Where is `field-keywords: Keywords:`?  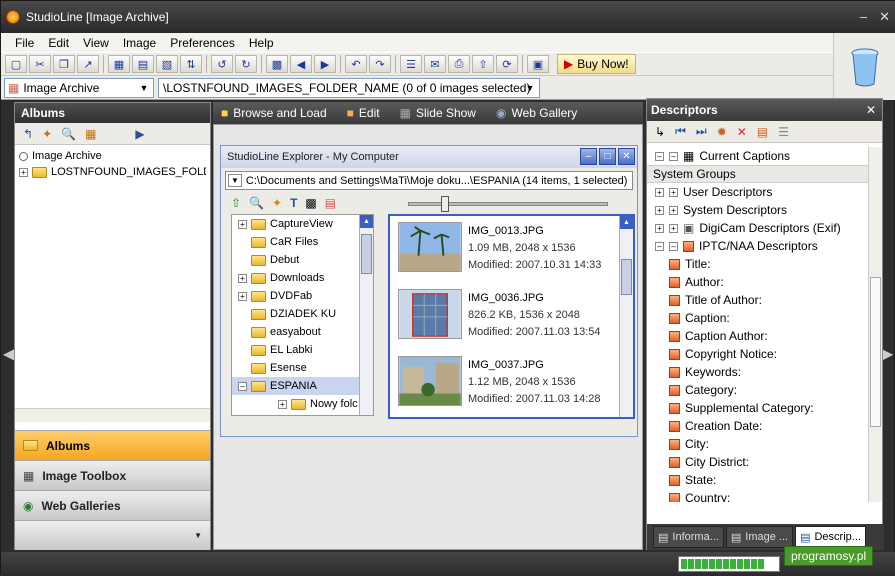 field-keywords: Keywords: is located at coordinates (758, 372).